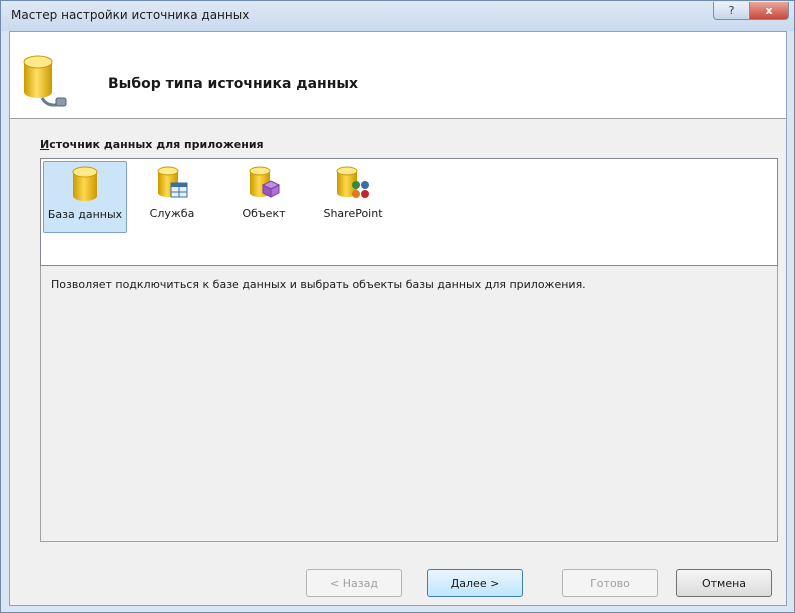 The width and height of the screenshot is (795, 613). Describe the element at coordinates (475, 583) in the screenshot. I see `next-button: Далее >` at that location.